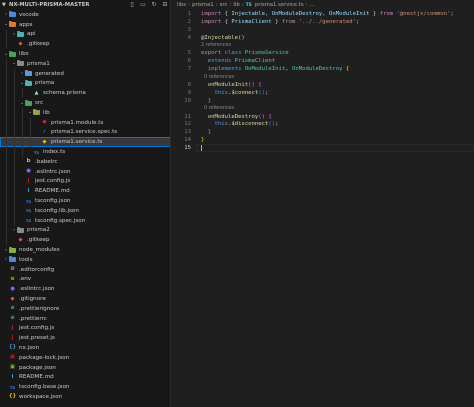  What do you see at coordinates (85, 348) in the screenshot?
I see `tree-file: {} nx.json` at bounding box center [85, 348].